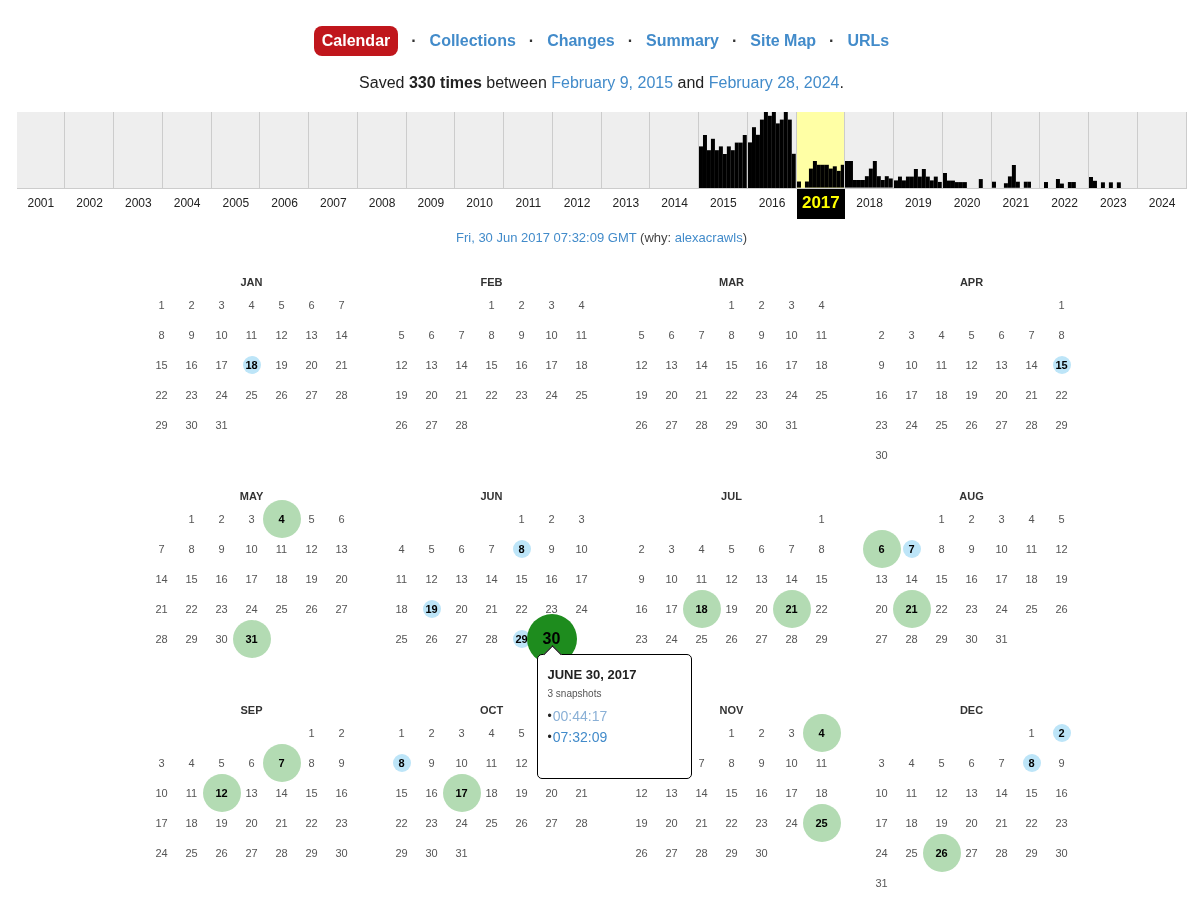 This screenshot has height=904, width=1203. What do you see at coordinates (581, 41) in the screenshot?
I see `nav-tab: Changes` at bounding box center [581, 41].